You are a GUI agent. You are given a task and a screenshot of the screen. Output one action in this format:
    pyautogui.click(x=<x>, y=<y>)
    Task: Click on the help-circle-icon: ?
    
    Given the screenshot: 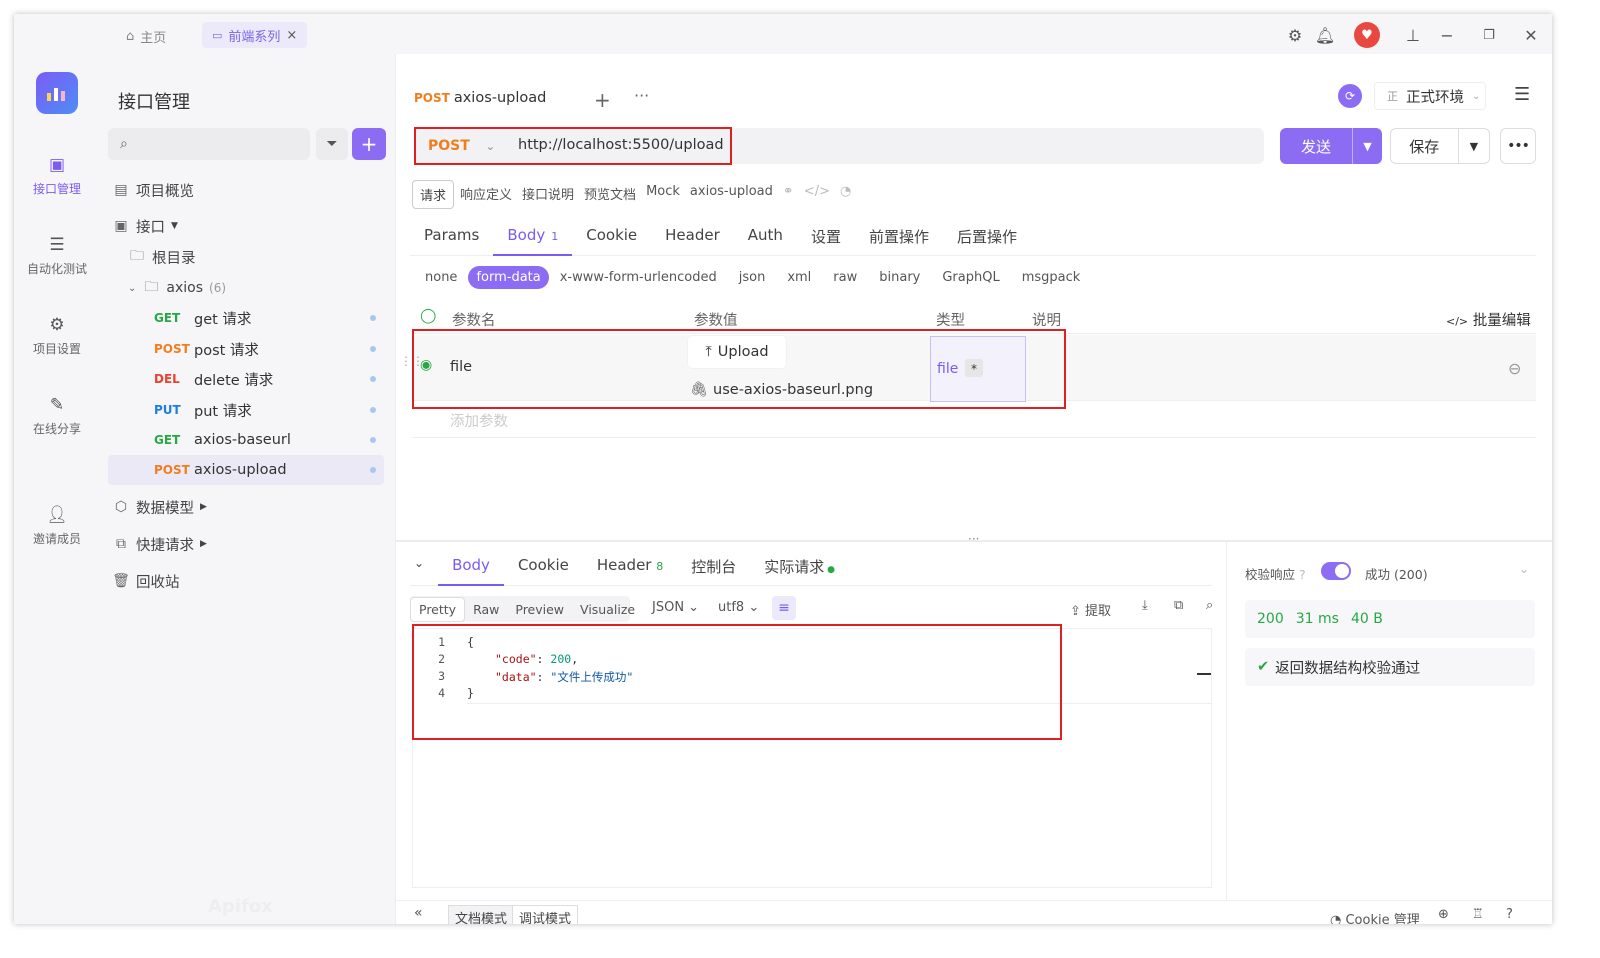 What is the action you would take?
    pyautogui.click(x=1509, y=914)
    